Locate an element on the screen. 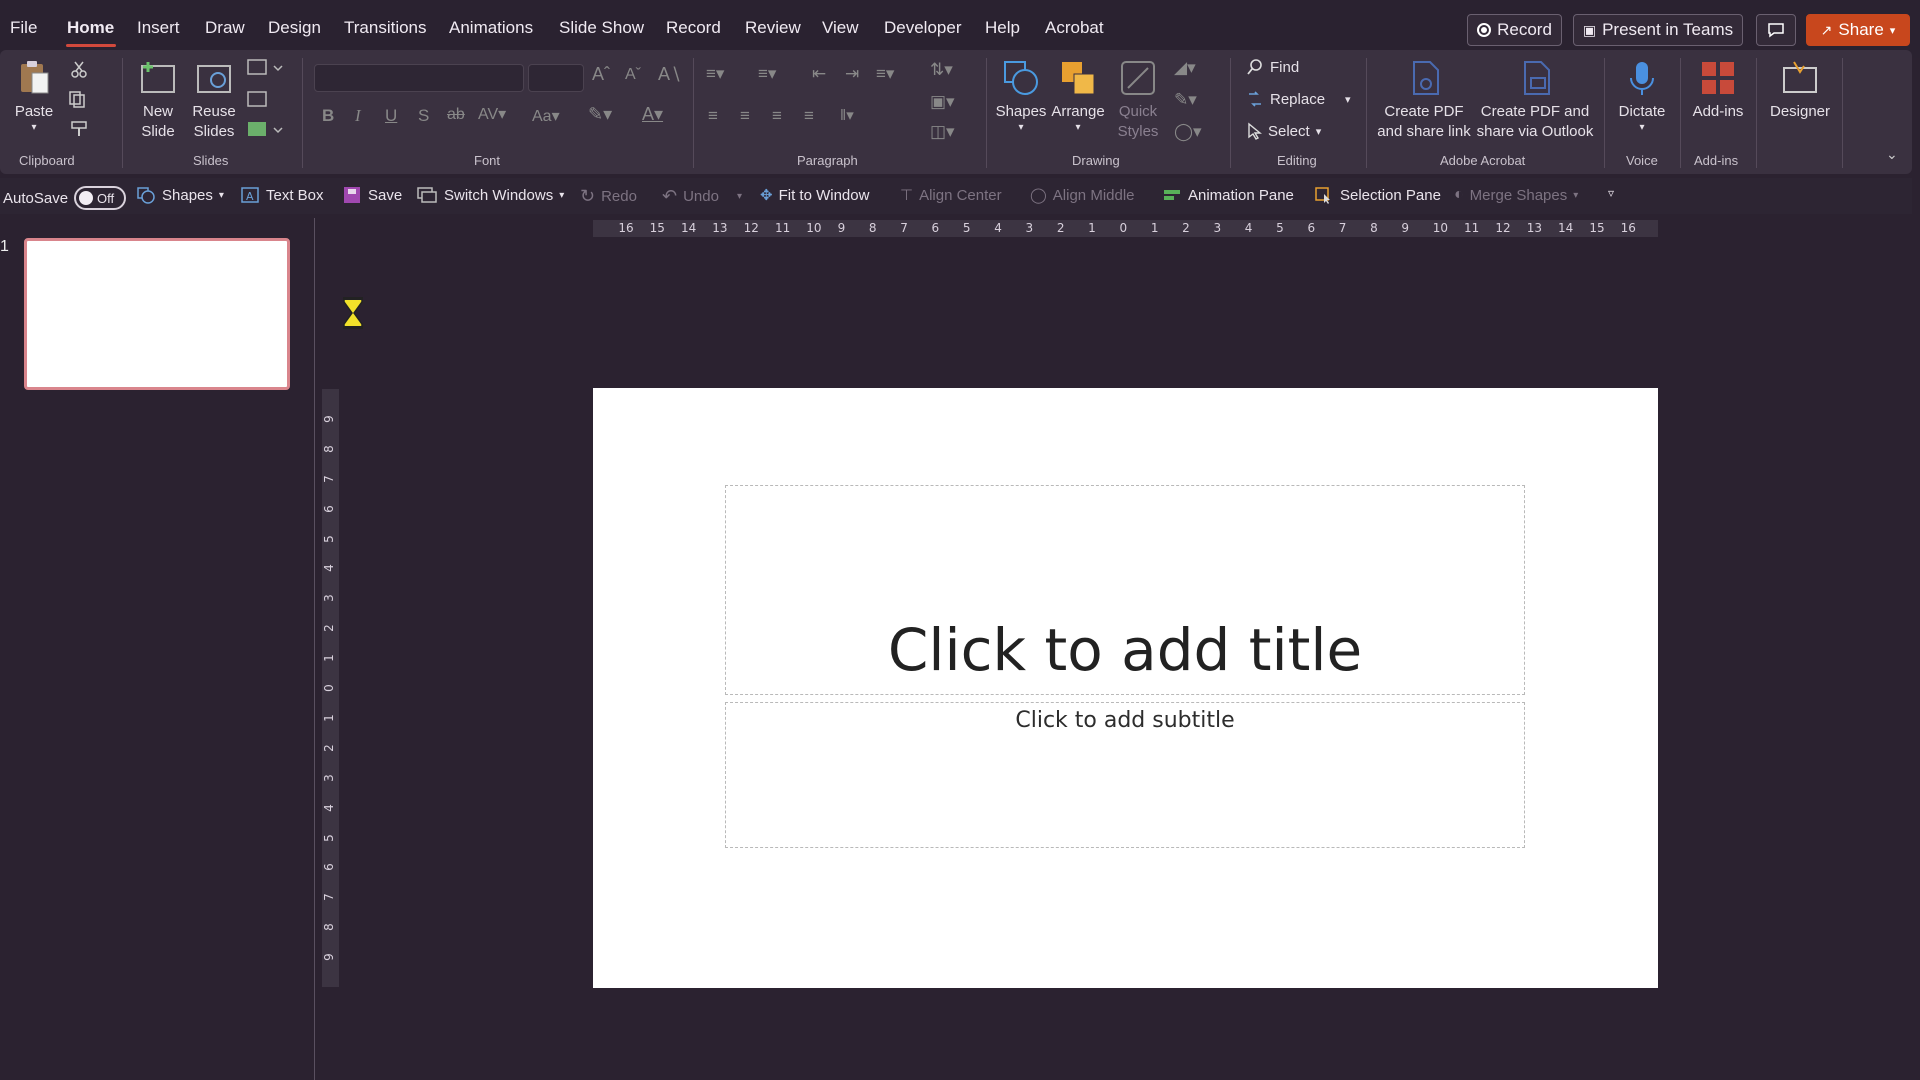  add-ins-group-label: Add-ins is located at coordinates (1716, 160).